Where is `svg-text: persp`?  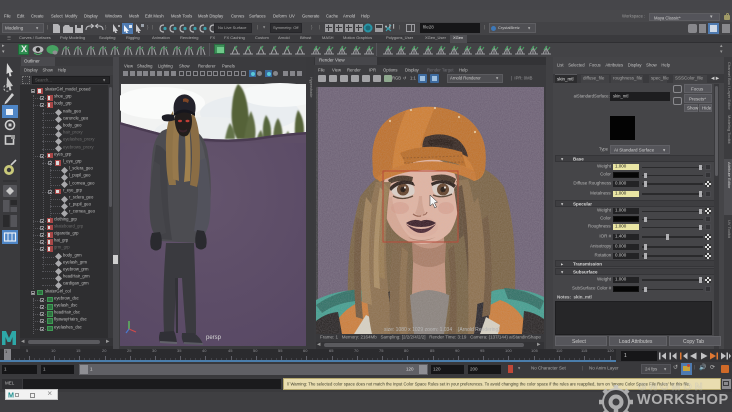
svg-text: persp is located at coordinates (214, 338).